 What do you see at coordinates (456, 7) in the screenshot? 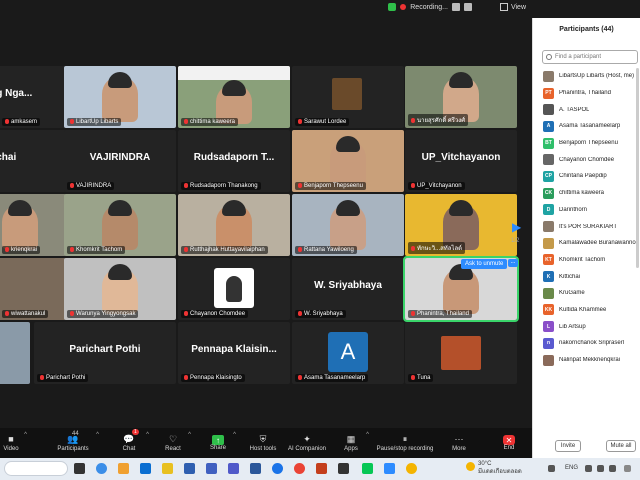
I see `pause-recording-icon` at bounding box center [456, 7].